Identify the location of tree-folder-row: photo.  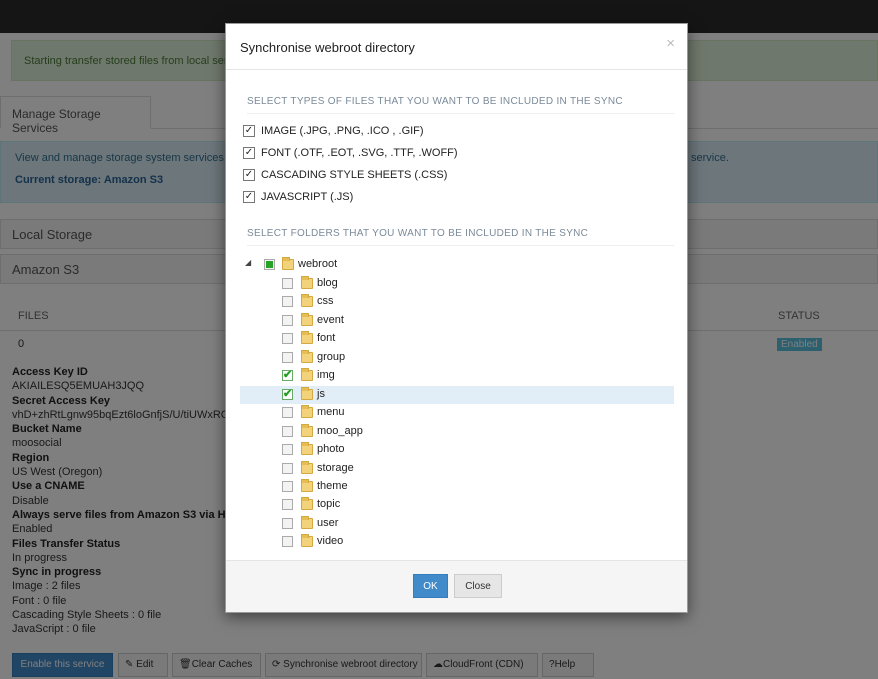
(457, 450).